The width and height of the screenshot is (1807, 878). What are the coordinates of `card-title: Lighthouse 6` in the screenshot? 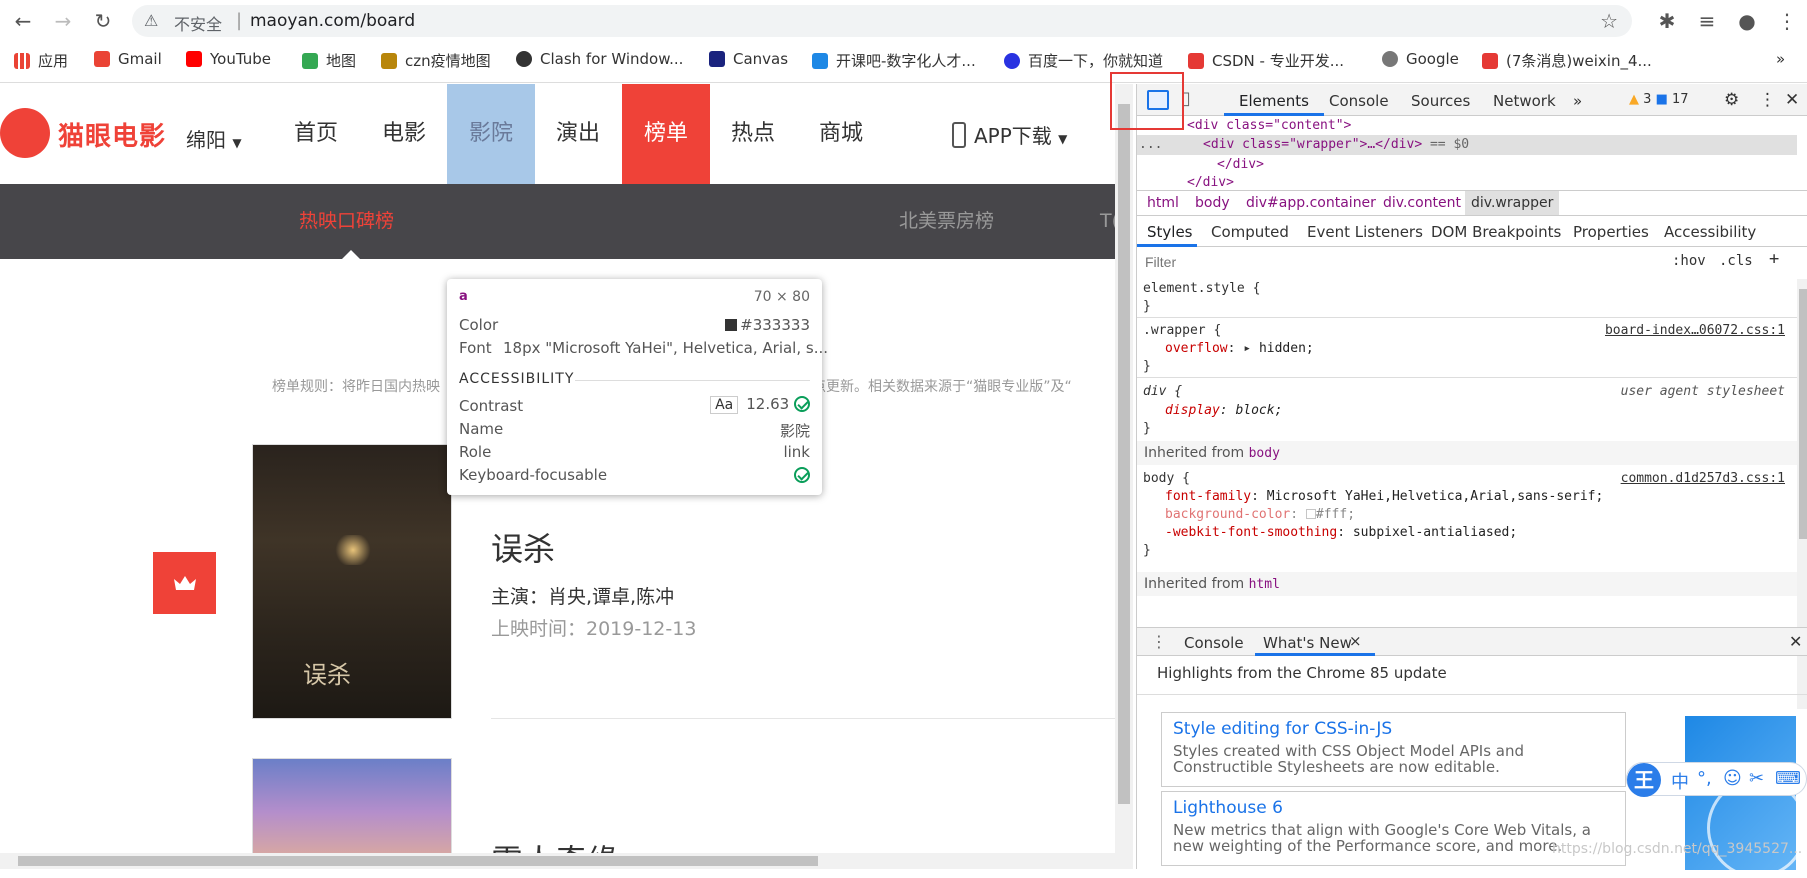 It's located at (1393, 808).